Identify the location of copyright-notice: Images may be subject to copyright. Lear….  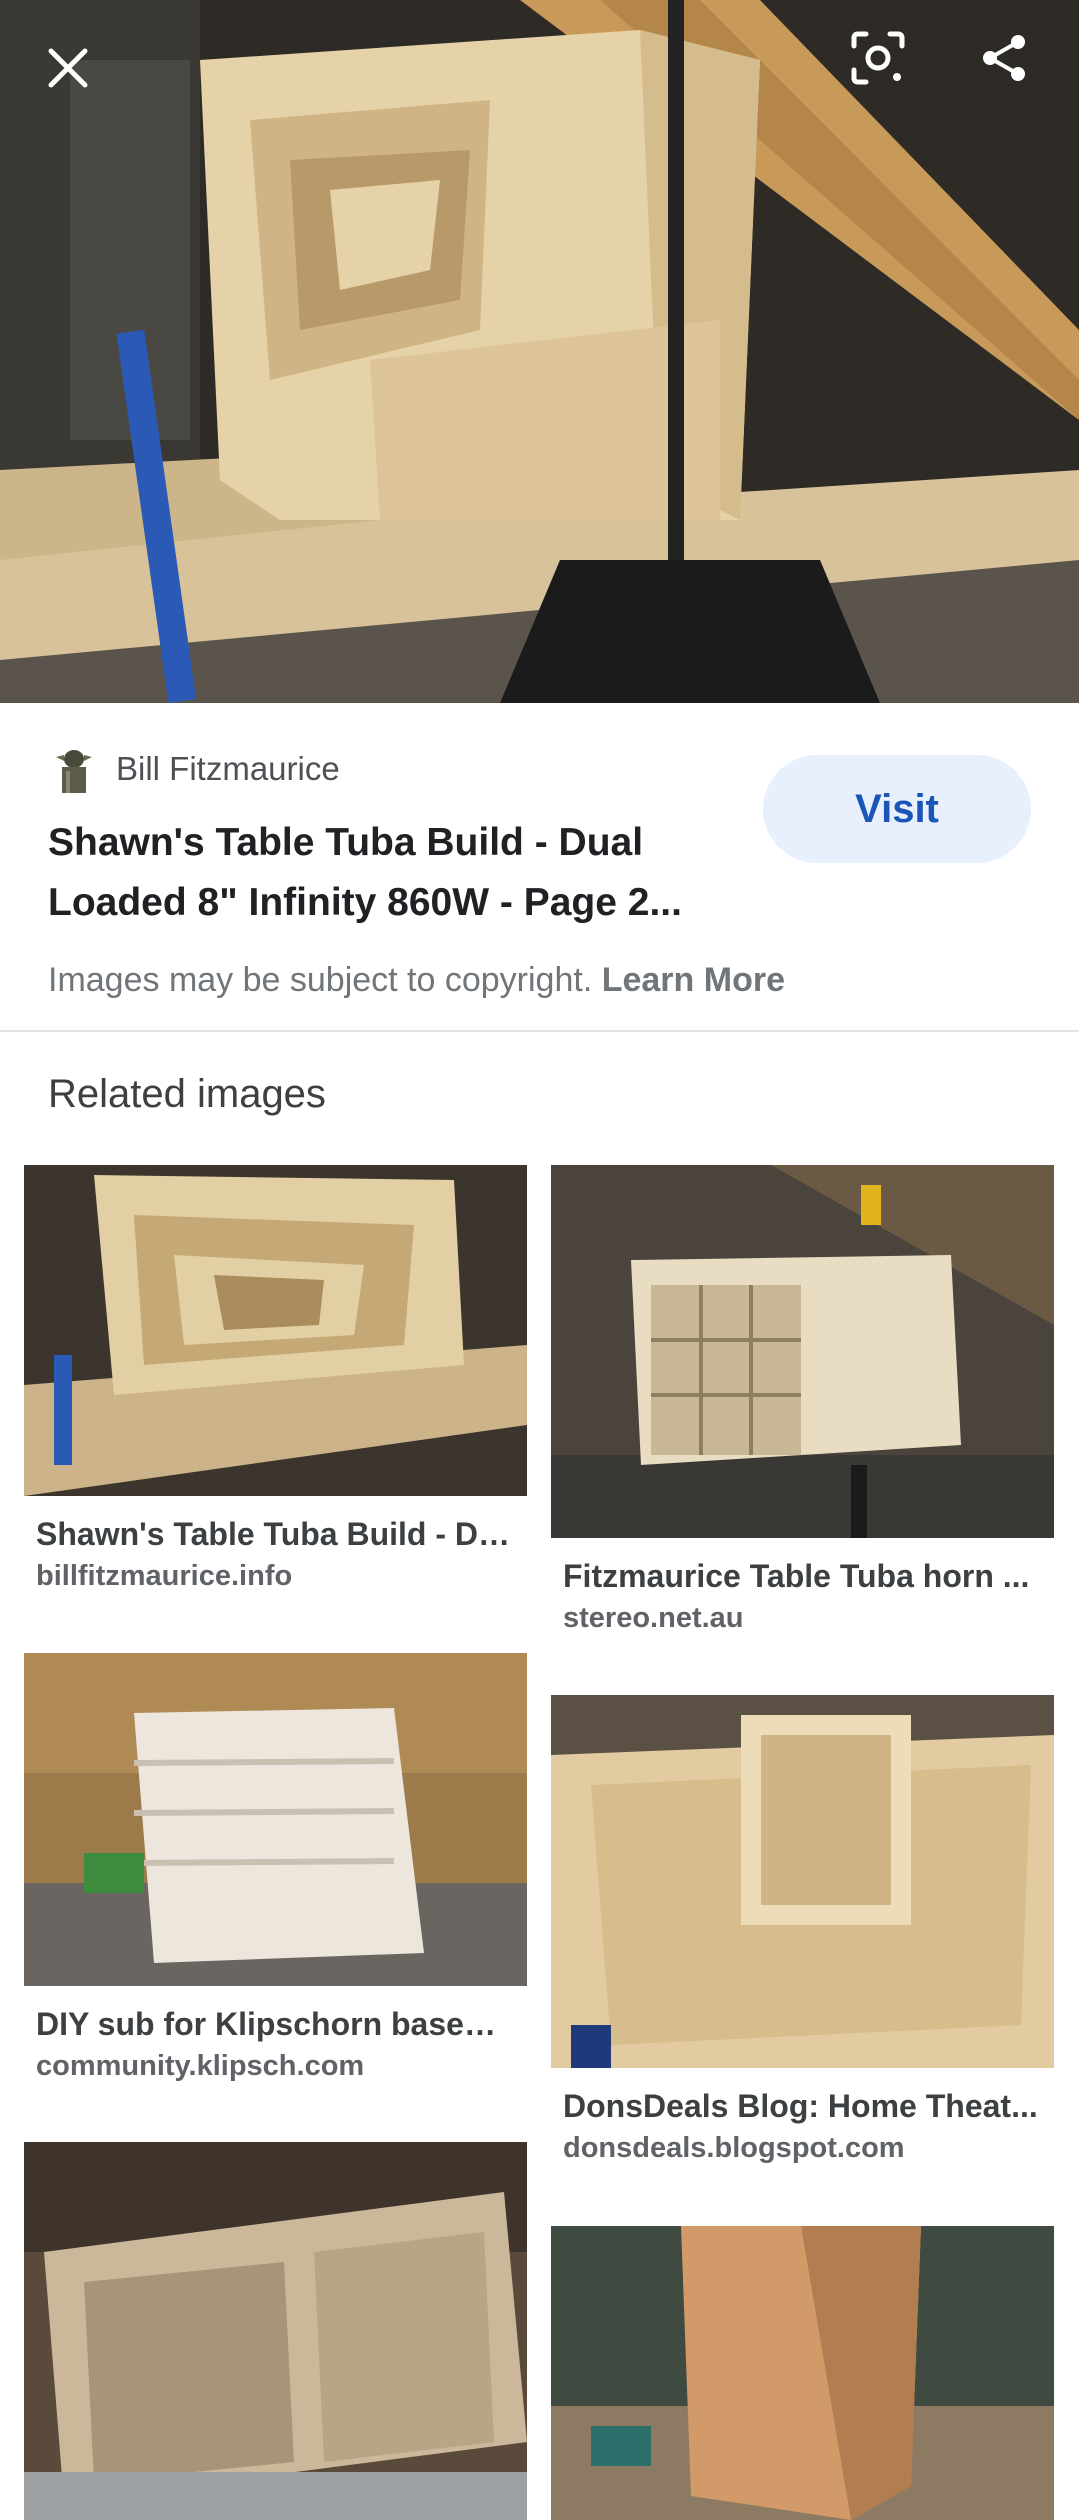
(416, 980).